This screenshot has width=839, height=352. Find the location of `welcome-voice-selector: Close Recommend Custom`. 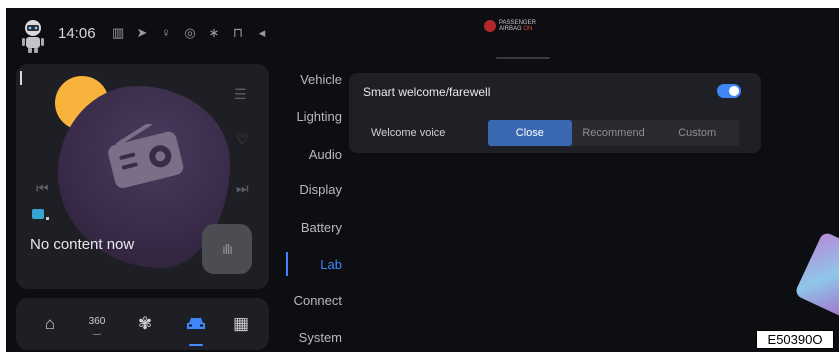

welcome-voice-selector: Close Recommend Custom is located at coordinates (613, 133).